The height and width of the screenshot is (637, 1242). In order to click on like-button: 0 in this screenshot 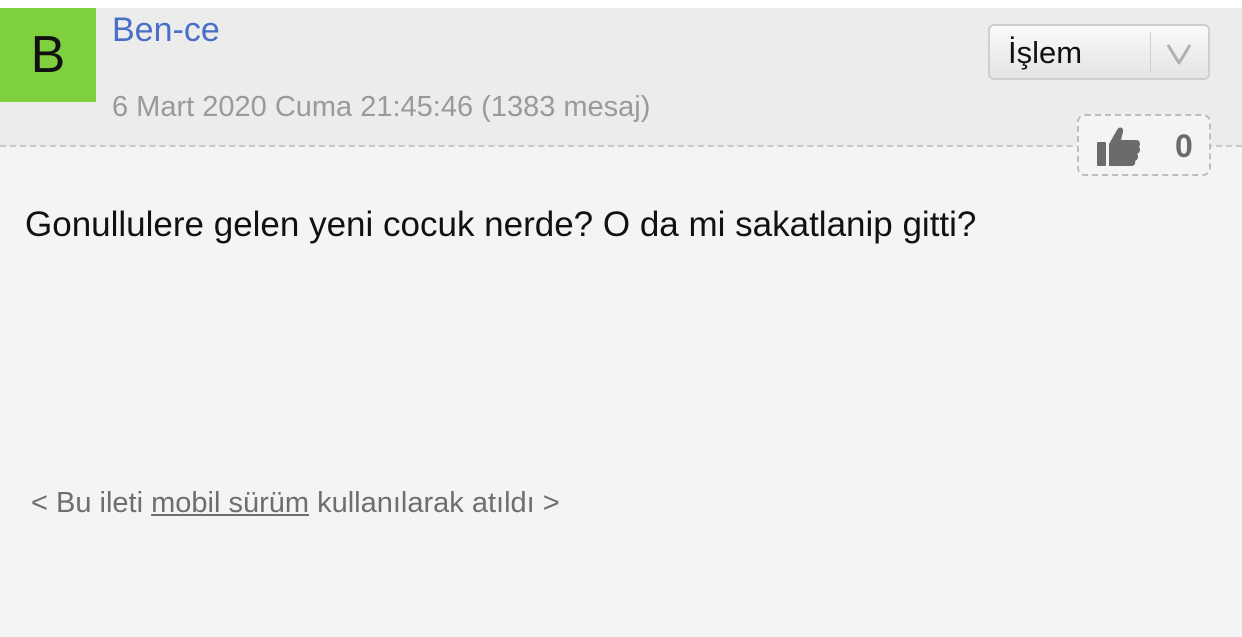, I will do `click(1144, 145)`.